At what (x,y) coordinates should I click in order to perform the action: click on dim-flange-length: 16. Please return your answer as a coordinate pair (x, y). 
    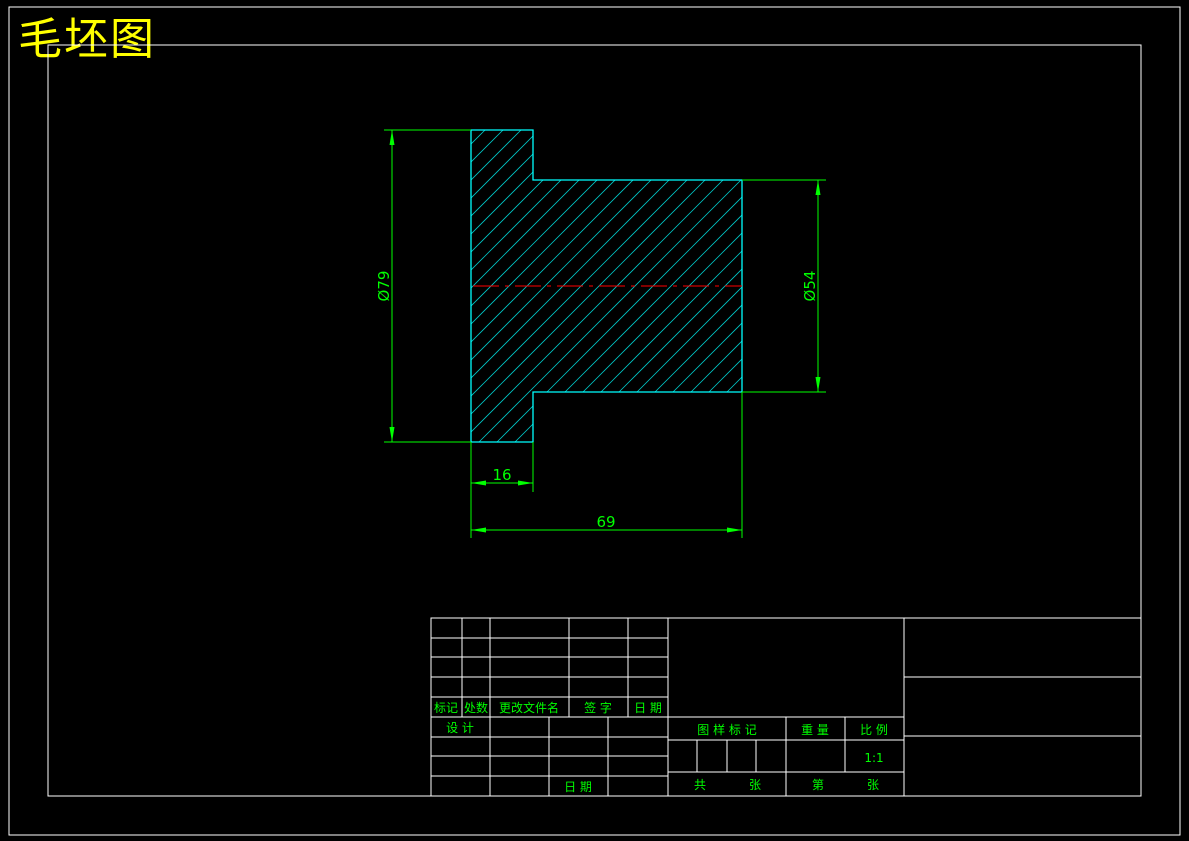
    Looking at the image, I should click on (501, 475).